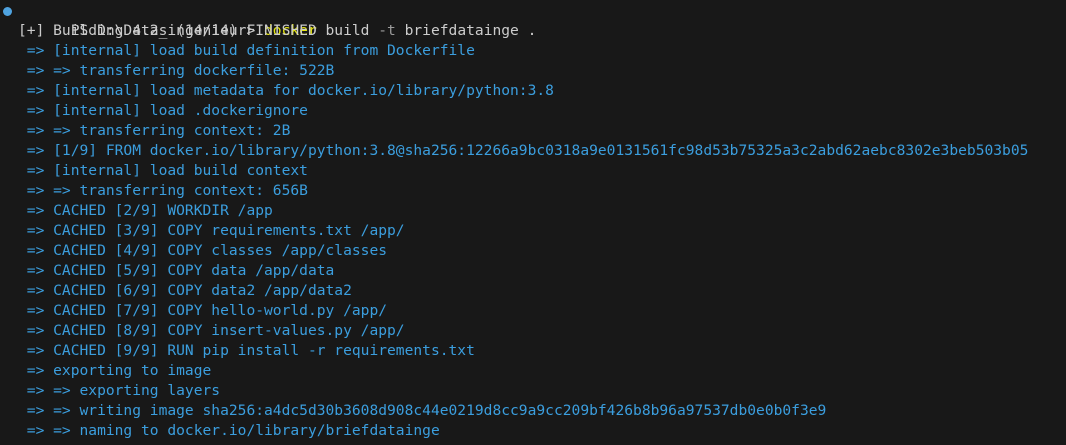  Describe the element at coordinates (119, 390) in the screenshot. I see `build-step-line: => => exporting layers` at that location.